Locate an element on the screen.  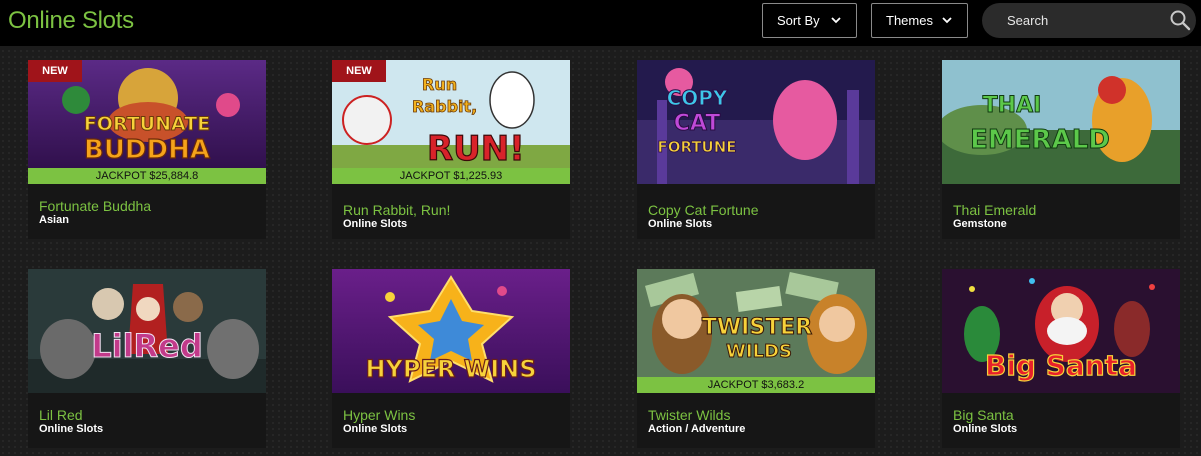
game-title: Run Rabbit, Run! is located at coordinates (396, 210).